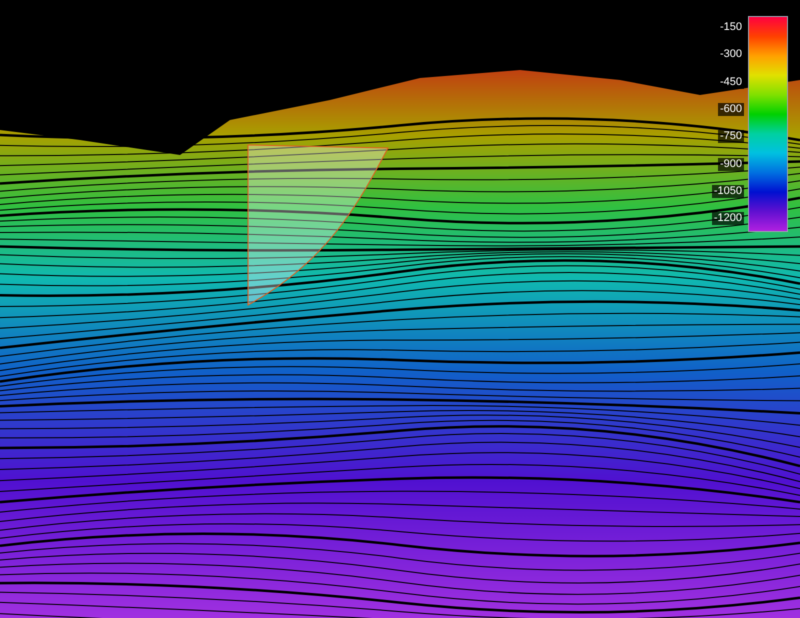 This screenshot has width=800, height=618. I want to click on scale-tick-label: -1200, so click(728, 219).